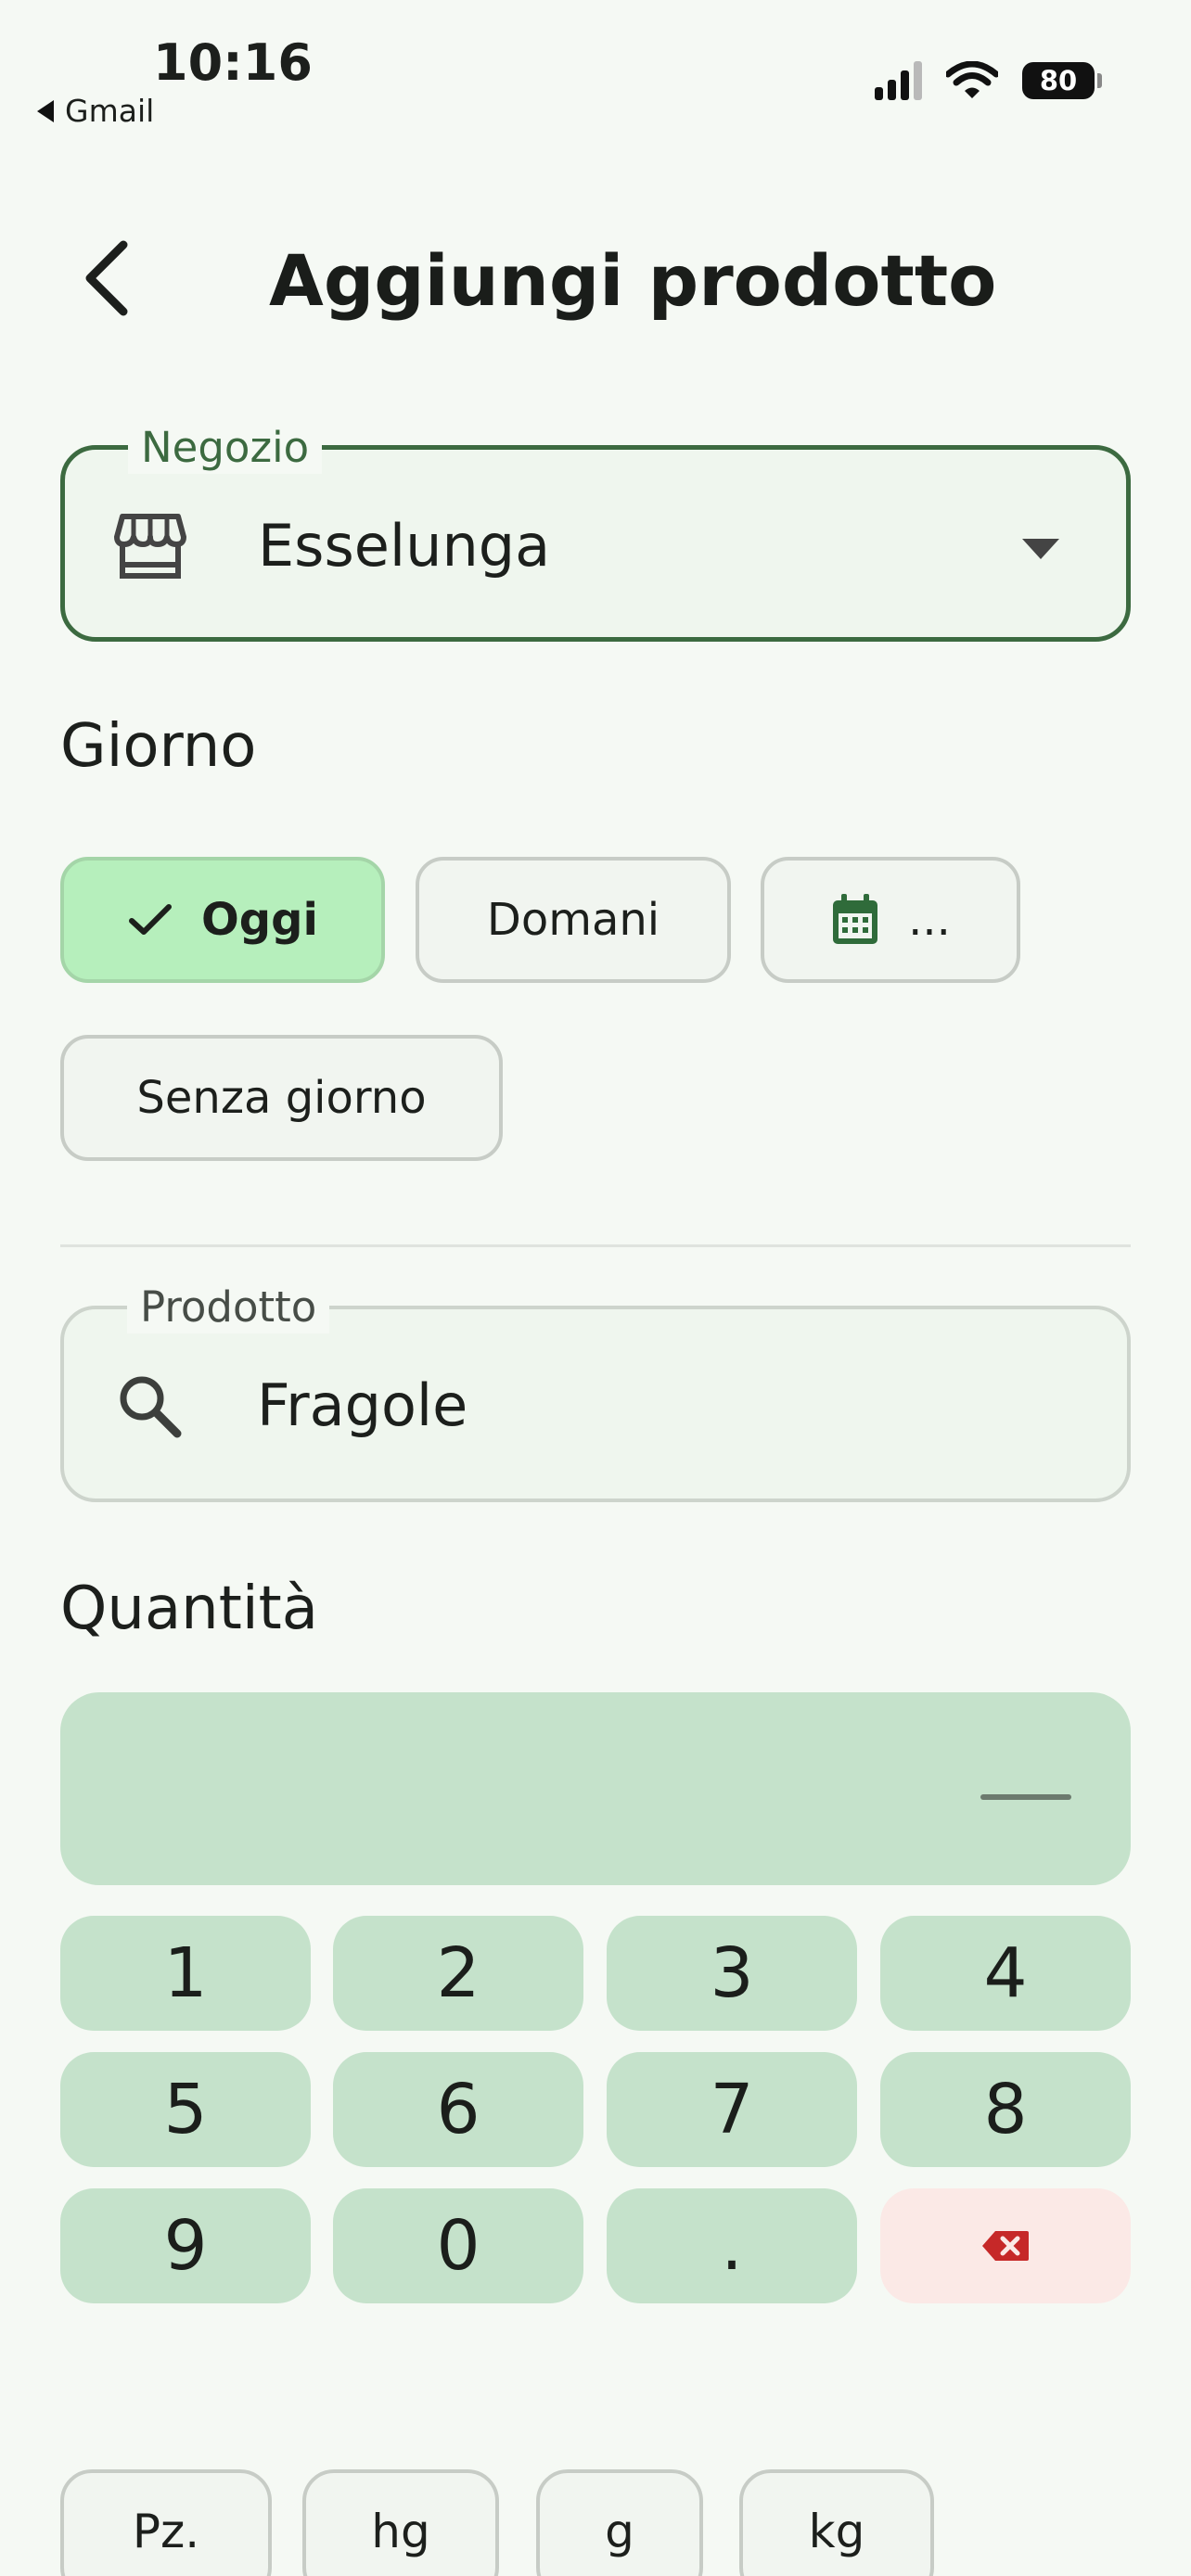 The width and height of the screenshot is (1191, 2576). Describe the element at coordinates (233, 62) in the screenshot. I see `status-time: 10:16` at that location.